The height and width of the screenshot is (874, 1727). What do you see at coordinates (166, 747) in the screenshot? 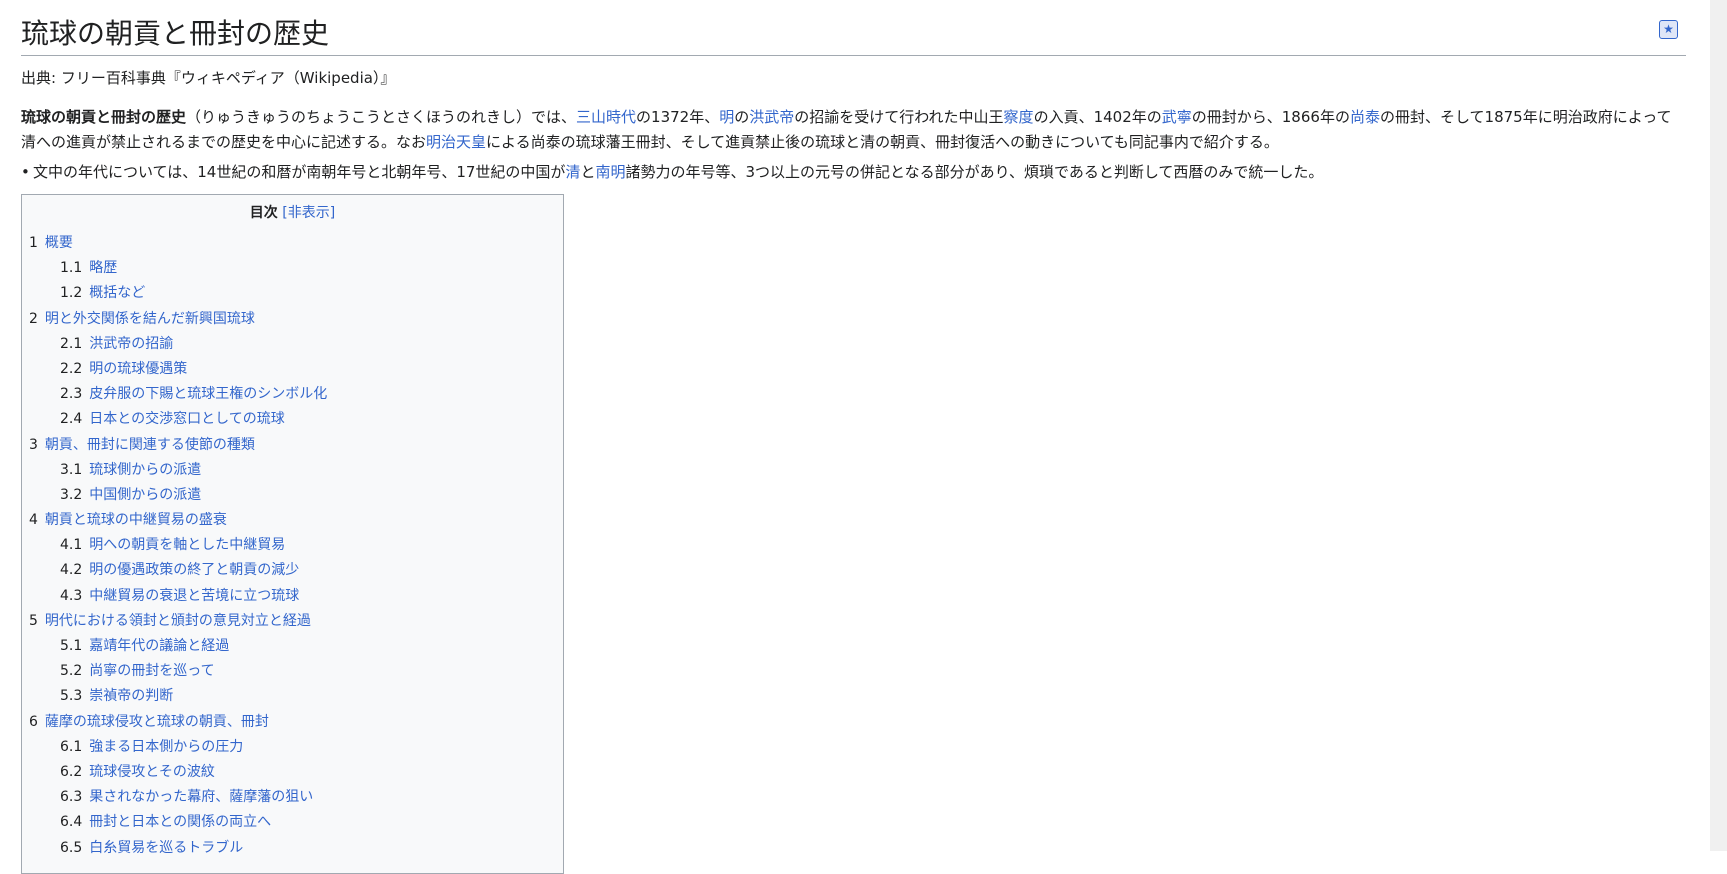
I see `toc-item-text: 強まる日本側からの圧力` at bounding box center [166, 747].